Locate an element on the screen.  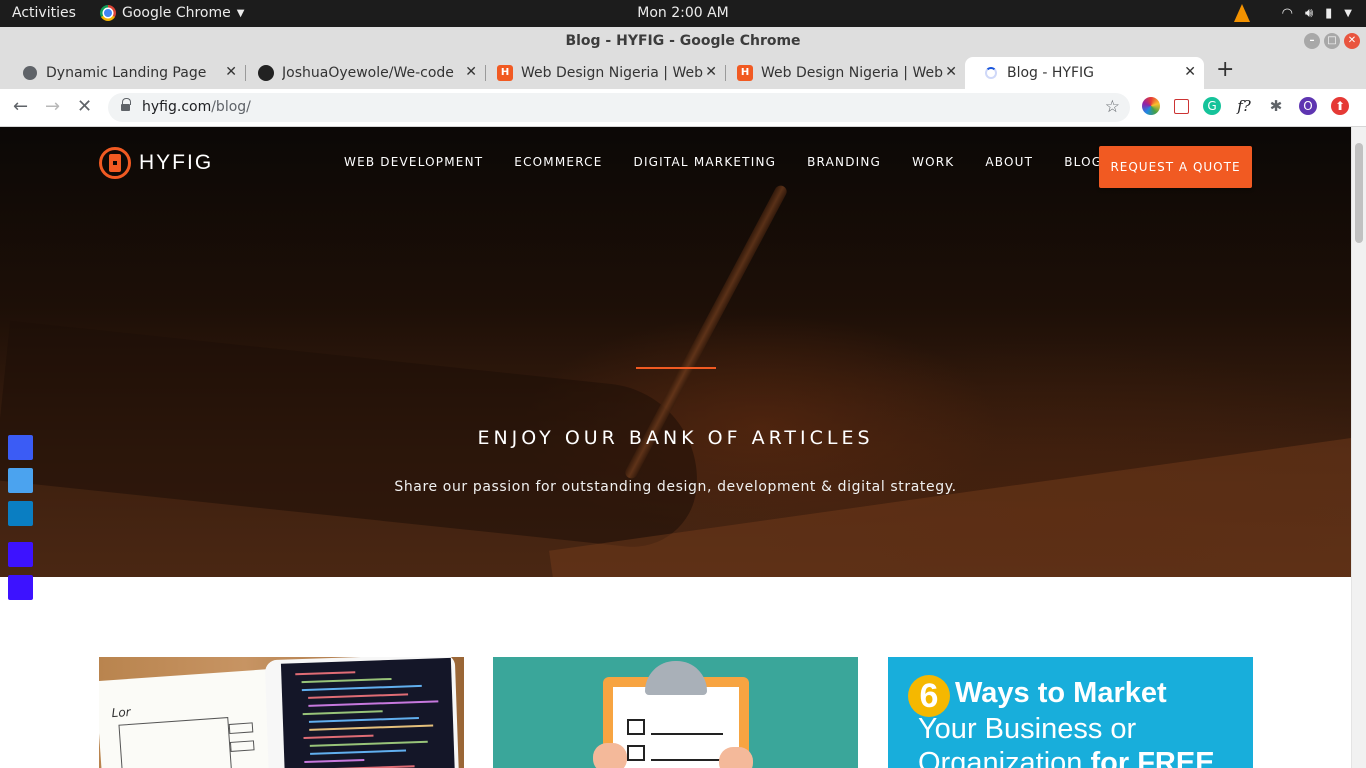
tab-label: Dynamic Landing Page is located at coordinates (126, 73).